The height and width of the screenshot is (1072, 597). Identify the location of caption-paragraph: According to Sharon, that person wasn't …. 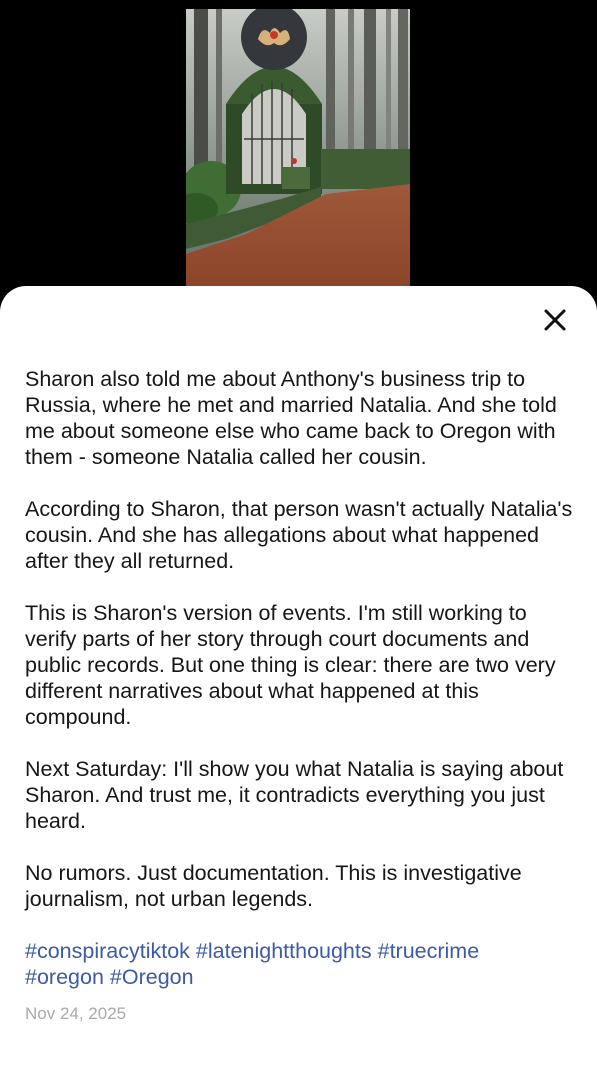
(299, 535).